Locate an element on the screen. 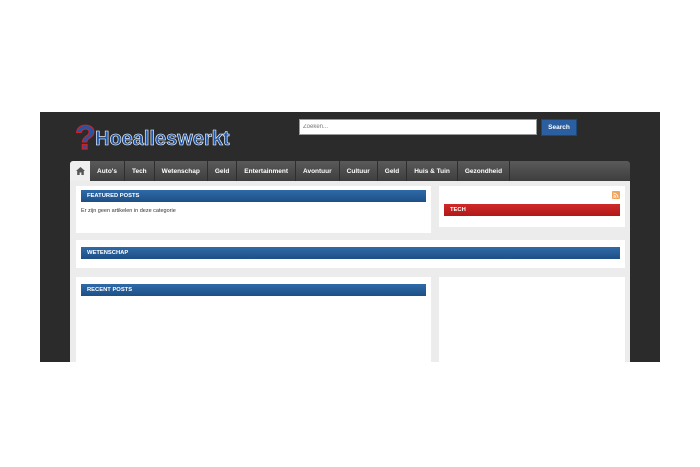 The height and width of the screenshot is (467, 700). nav-home is located at coordinates (80, 171).